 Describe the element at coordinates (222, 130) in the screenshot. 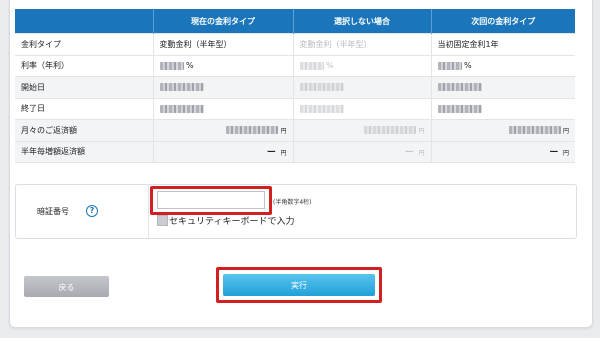

I see `cell-current-monthly-payment: 円` at that location.